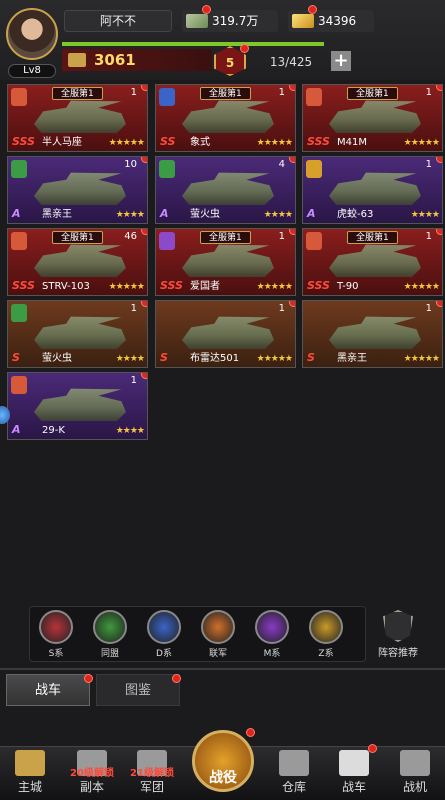  Describe the element at coordinates (168, 141) in the screenshot. I see `rarity-label: SS` at that location.